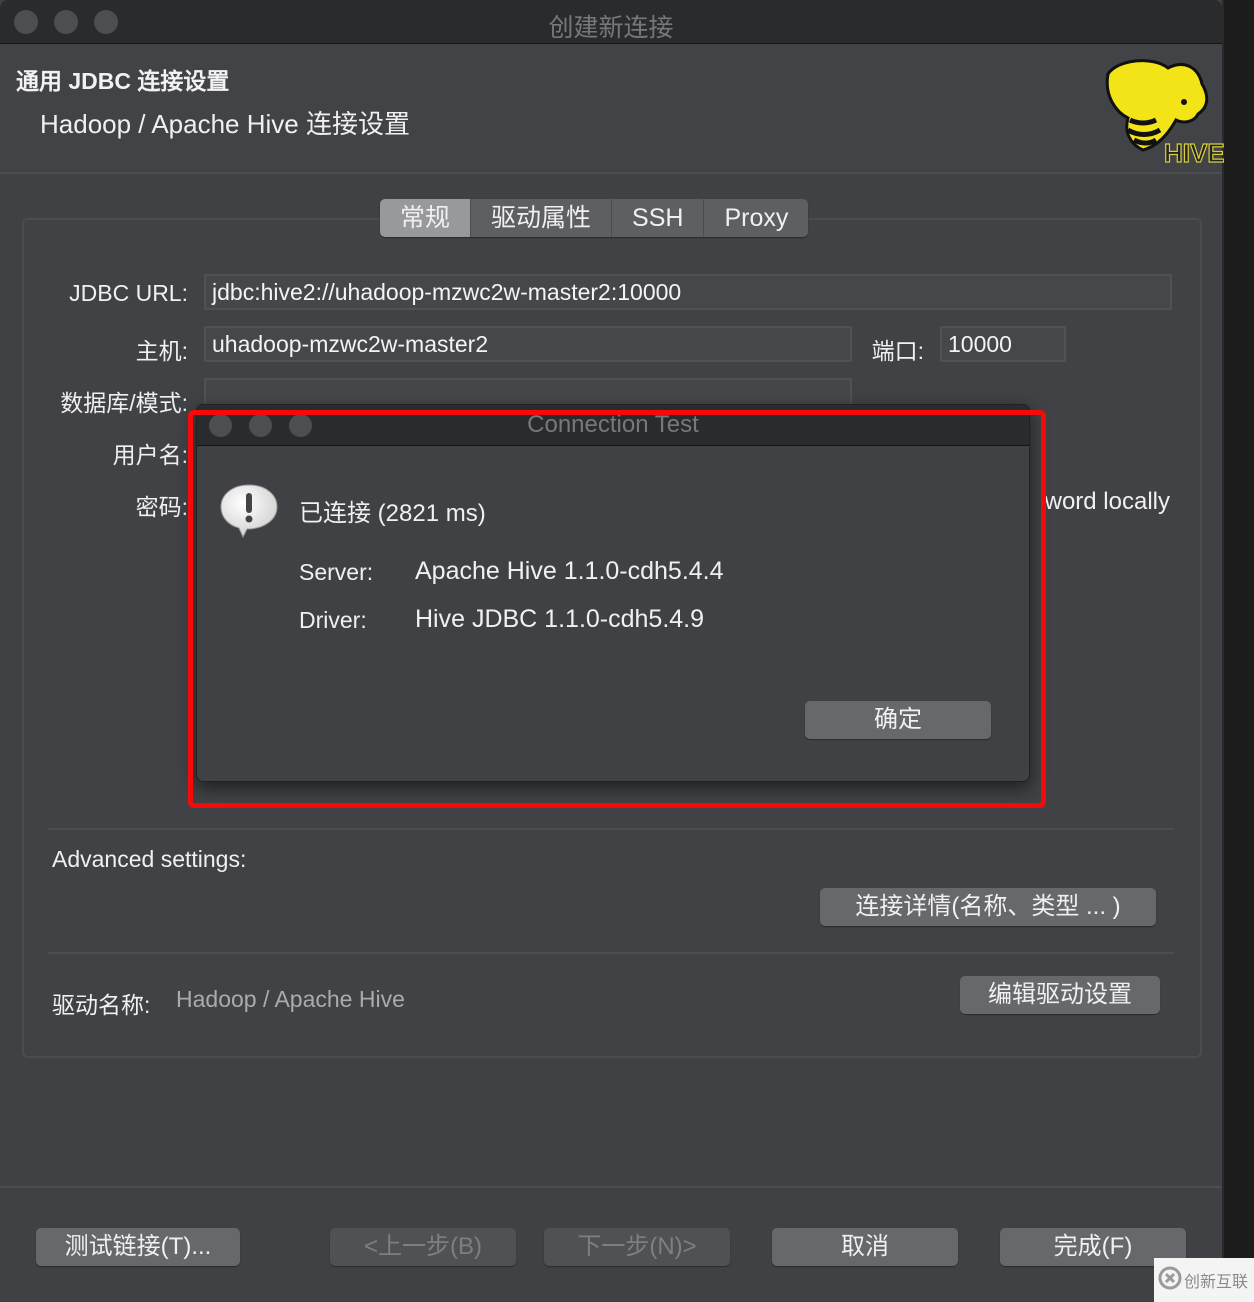  What do you see at coordinates (1216, 1282) in the screenshot?
I see `watermark-text: 创新互联` at bounding box center [1216, 1282].